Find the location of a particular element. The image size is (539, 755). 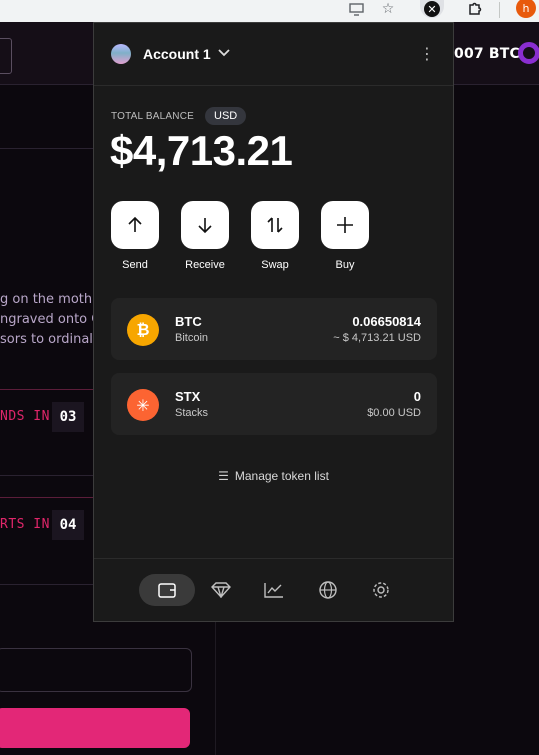

token-amount: 0 is located at coordinates (417, 396).